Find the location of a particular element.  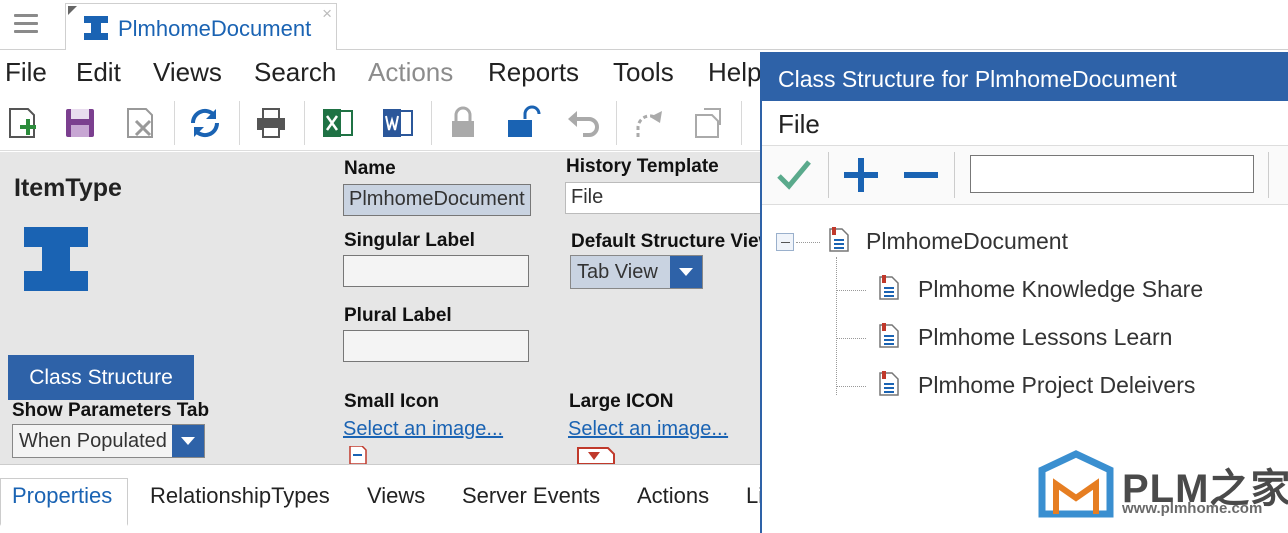

document-tab: PlmhomeDocument × is located at coordinates (201, 26).